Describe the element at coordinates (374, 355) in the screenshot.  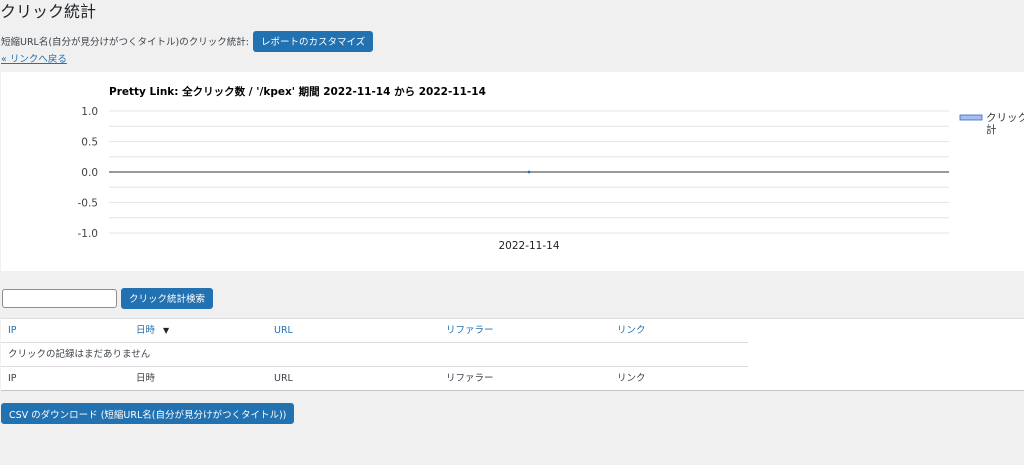
I see `table-row: クリックの記録はまだありません` at that location.